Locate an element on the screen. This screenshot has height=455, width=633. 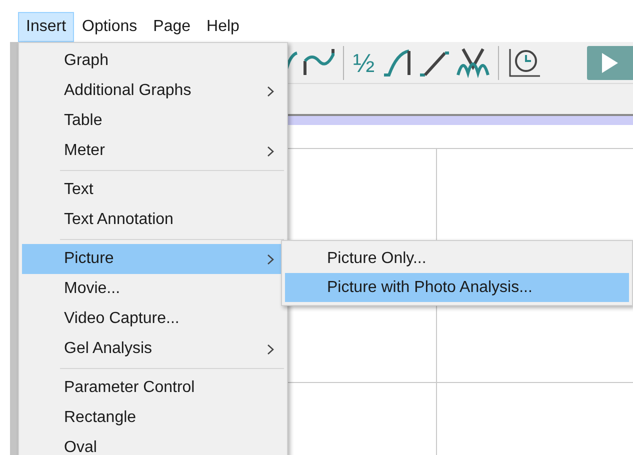
menu-item: Table is located at coordinates (153, 121).